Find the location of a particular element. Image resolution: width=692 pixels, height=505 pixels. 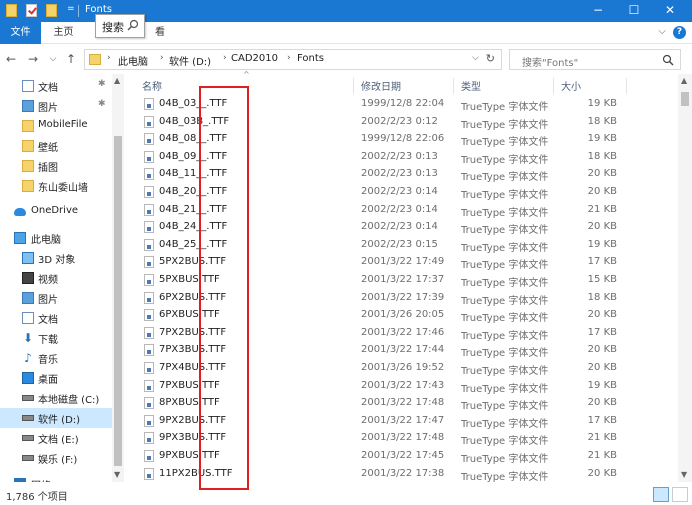

file-size: 17 KB is located at coordinates (602, 420).